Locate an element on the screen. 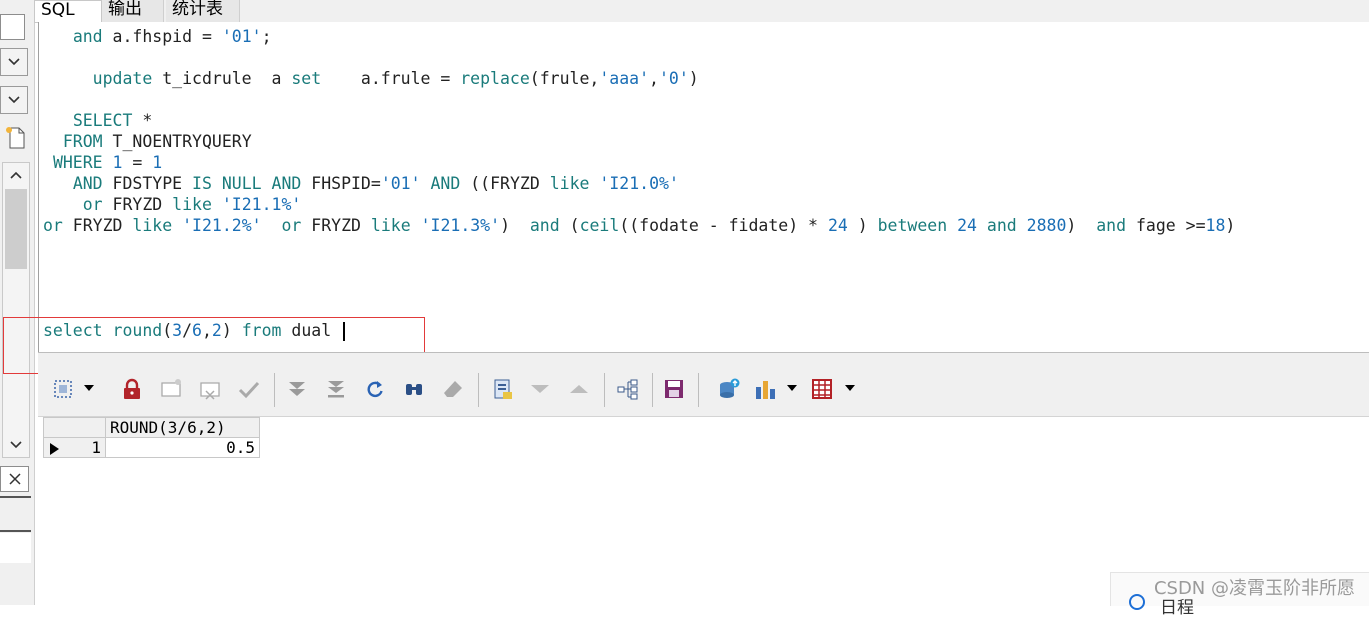  previous-record-button is located at coordinates (579, 389).